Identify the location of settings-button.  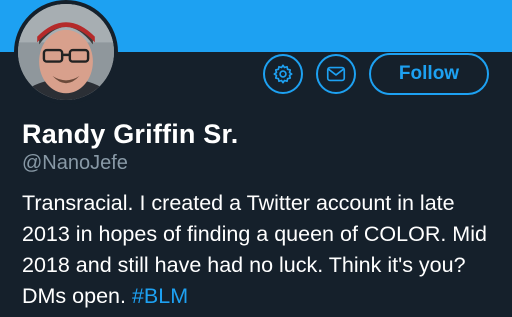
(283, 74).